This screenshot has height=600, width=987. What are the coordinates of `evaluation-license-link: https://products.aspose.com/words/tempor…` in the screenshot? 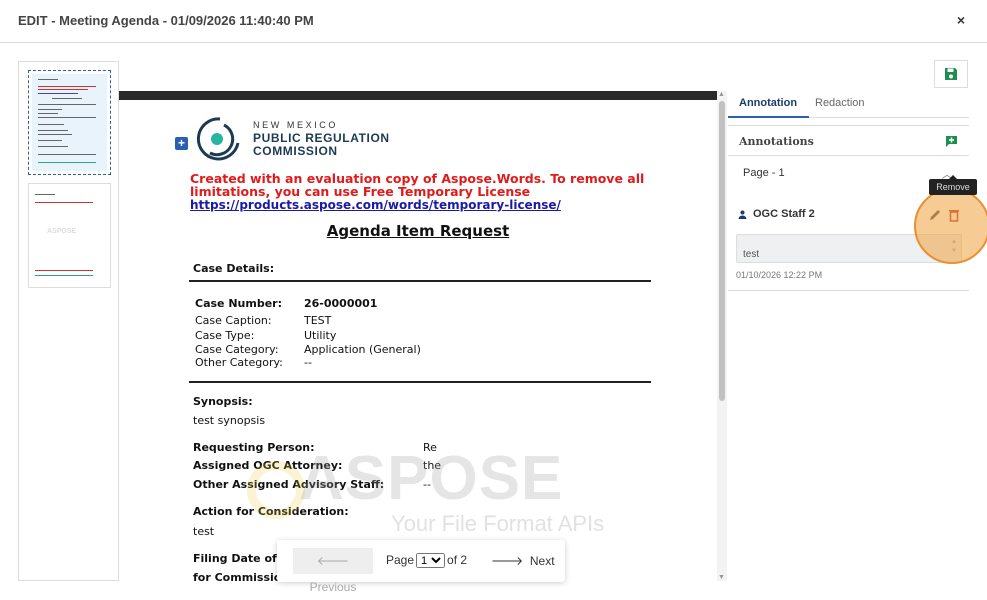 It's located at (375, 205).